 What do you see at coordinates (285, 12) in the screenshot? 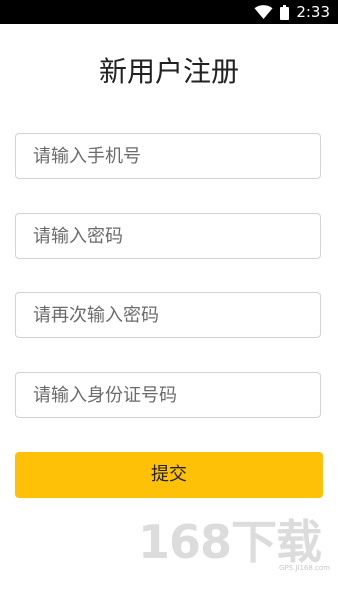
I see `battery-icon` at bounding box center [285, 12].